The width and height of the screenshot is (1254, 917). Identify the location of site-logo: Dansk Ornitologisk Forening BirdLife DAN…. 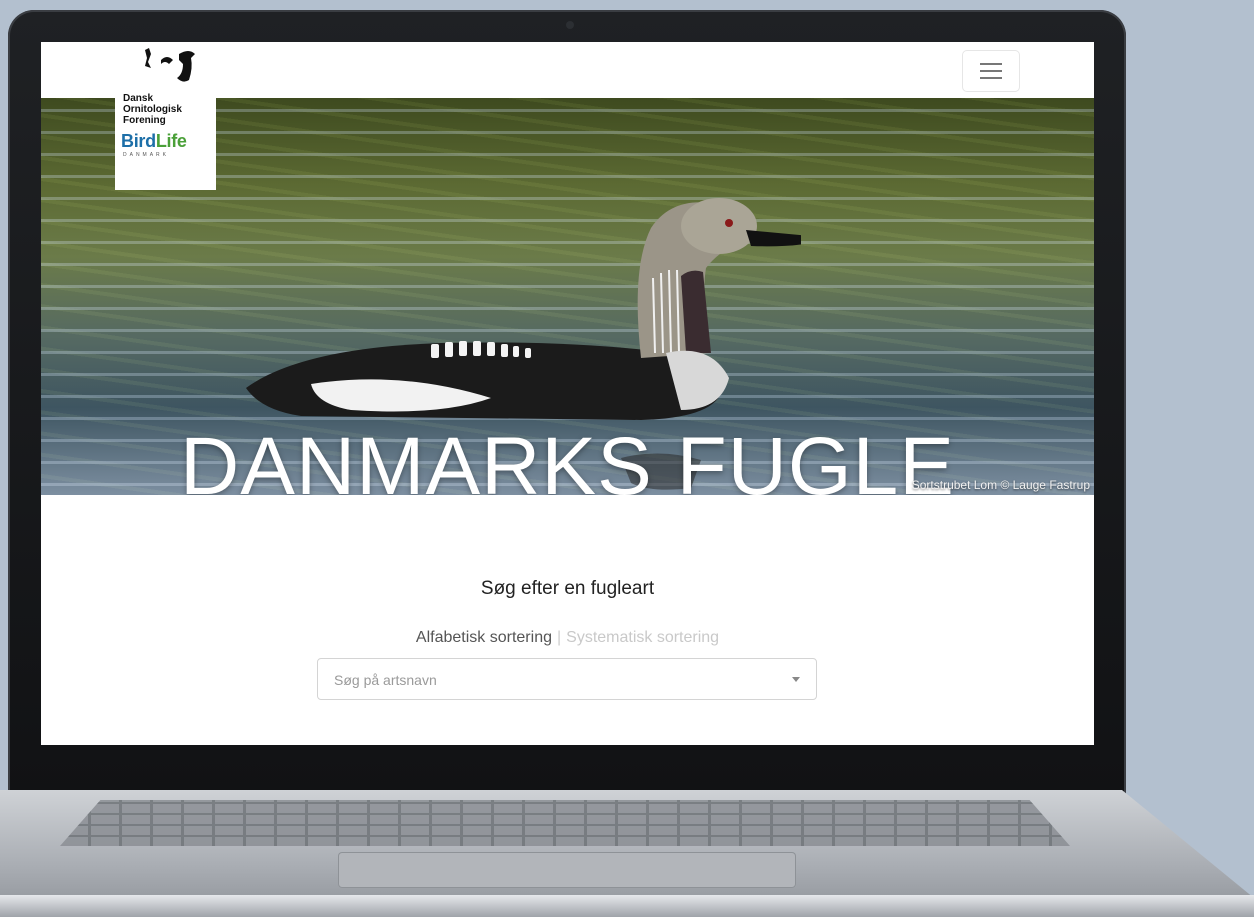
(165, 116).